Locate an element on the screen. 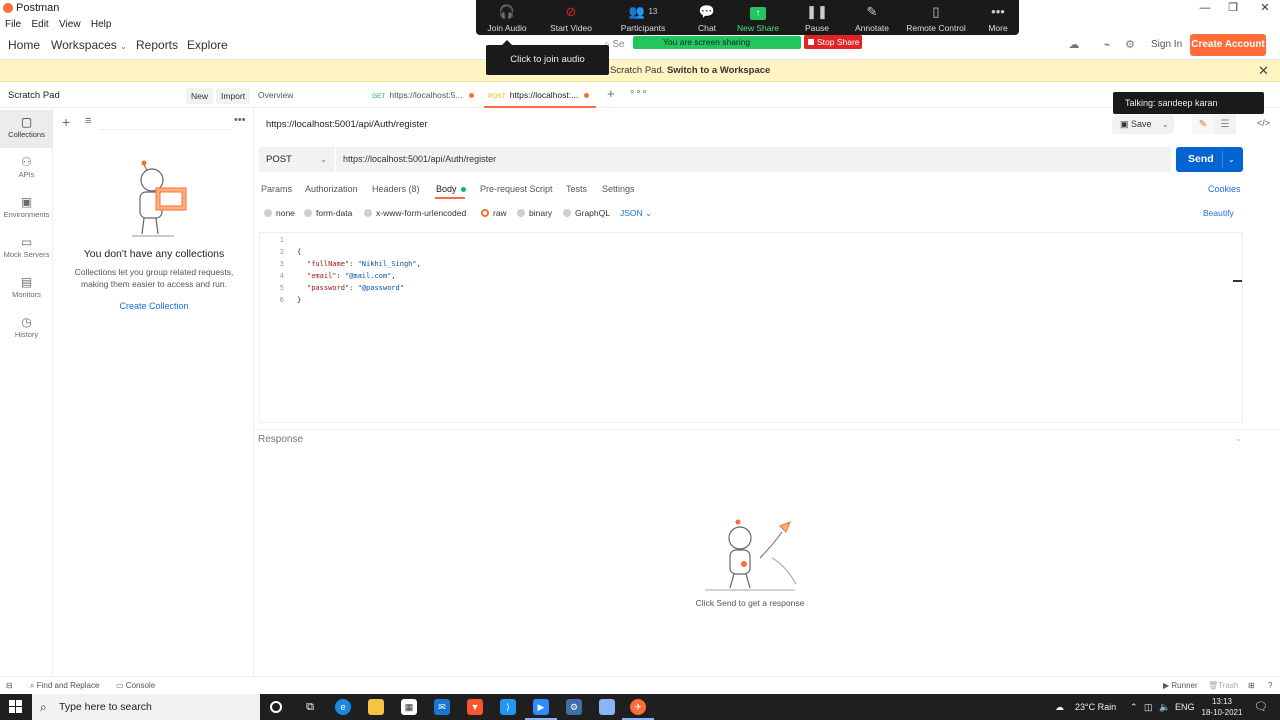 The image size is (1280, 720). banner-close-icon: ✕ is located at coordinates (1263, 71).